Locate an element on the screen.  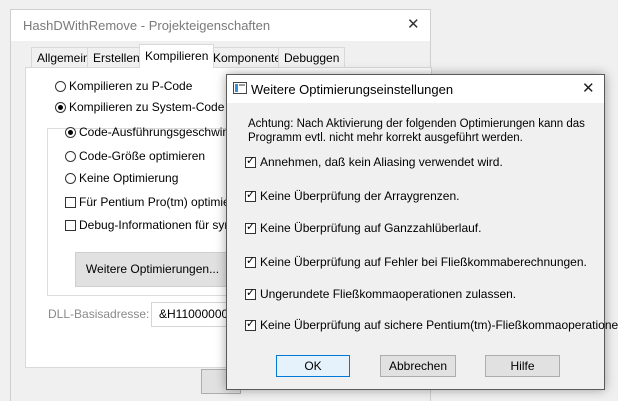
dll-base-address-label: DLL-Basisadresse: is located at coordinates (99, 314).